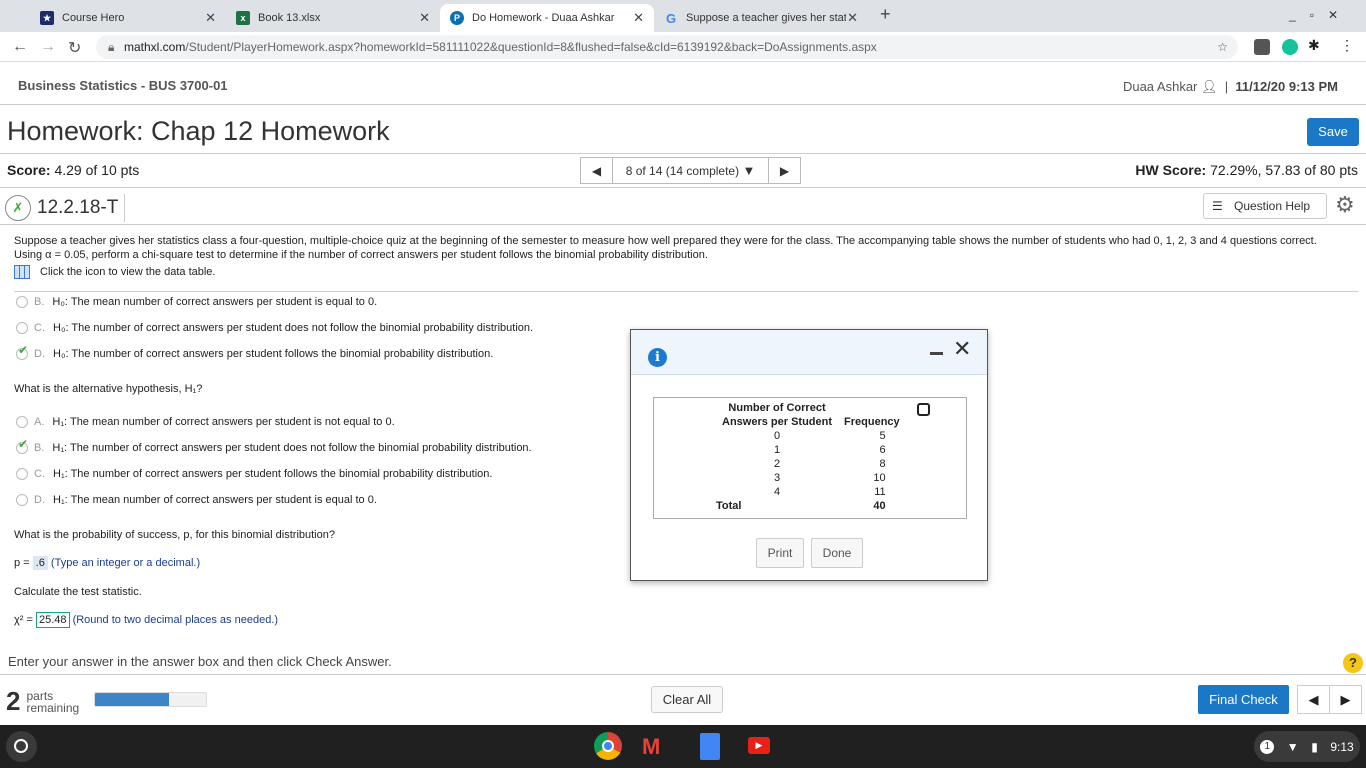  I want to click on next-part-button: ▶, so click(1345, 699).